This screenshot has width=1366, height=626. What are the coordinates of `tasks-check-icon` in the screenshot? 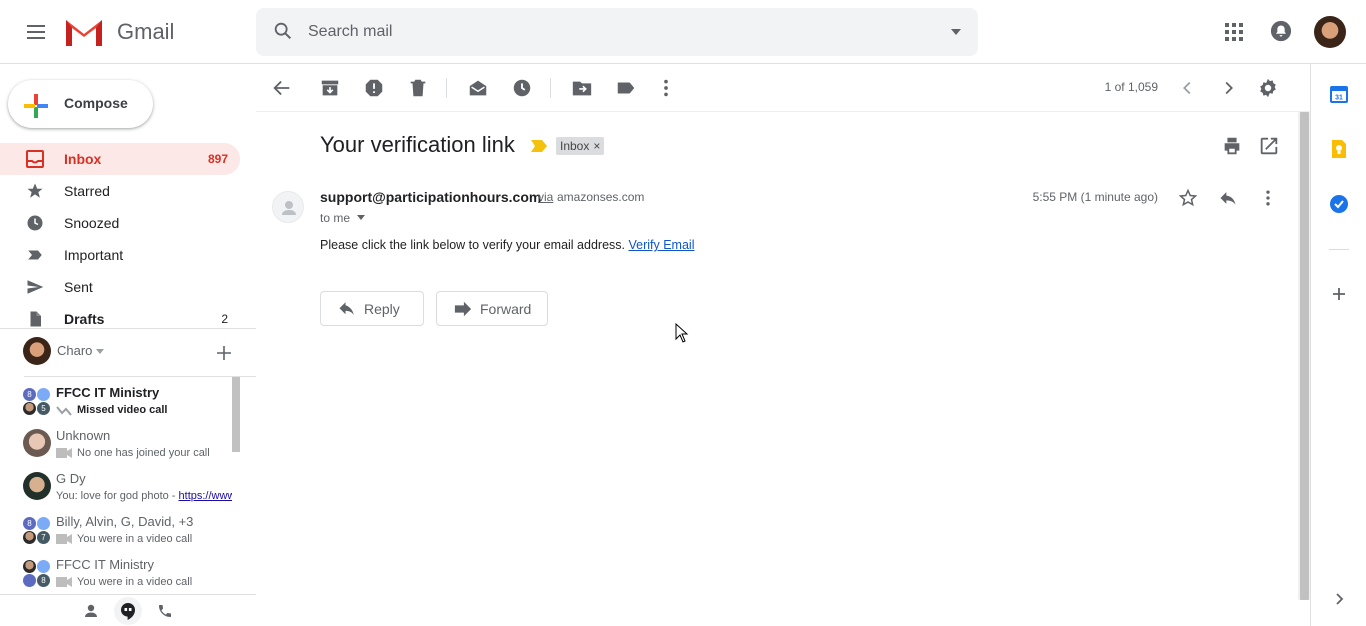 It's located at (1339, 204).